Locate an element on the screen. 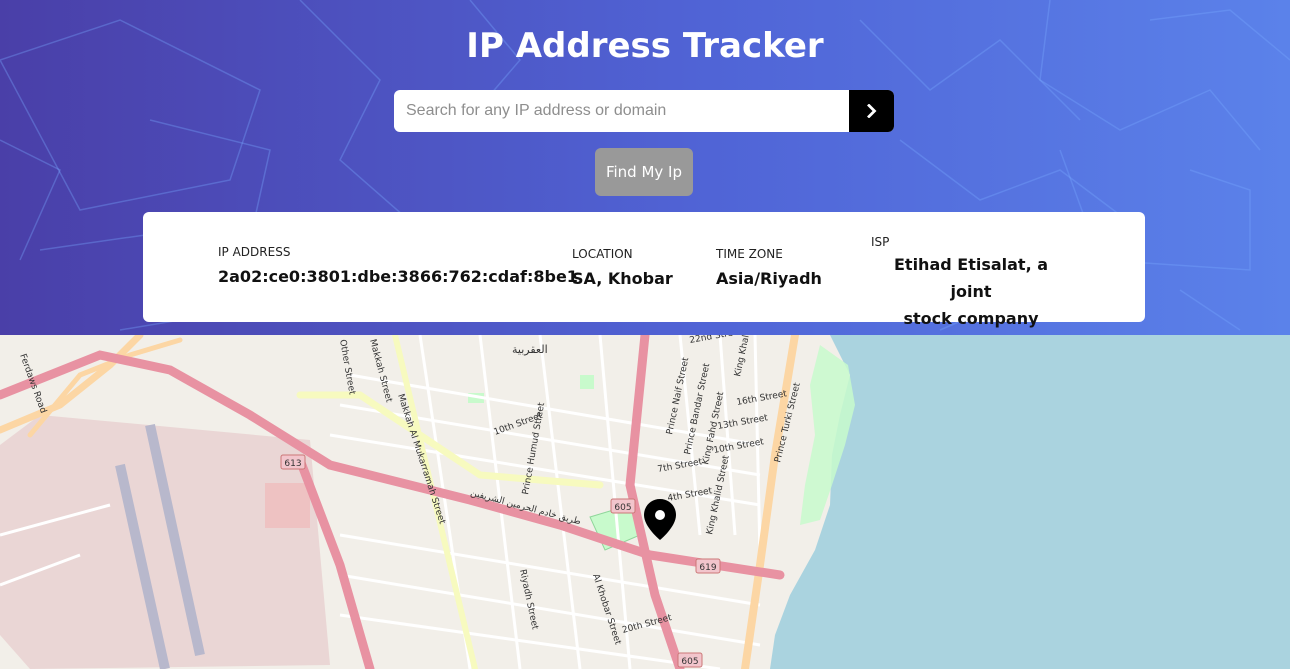 The image size is (1290, 669). shield-619: 619 is located at coordinates (707, 568).